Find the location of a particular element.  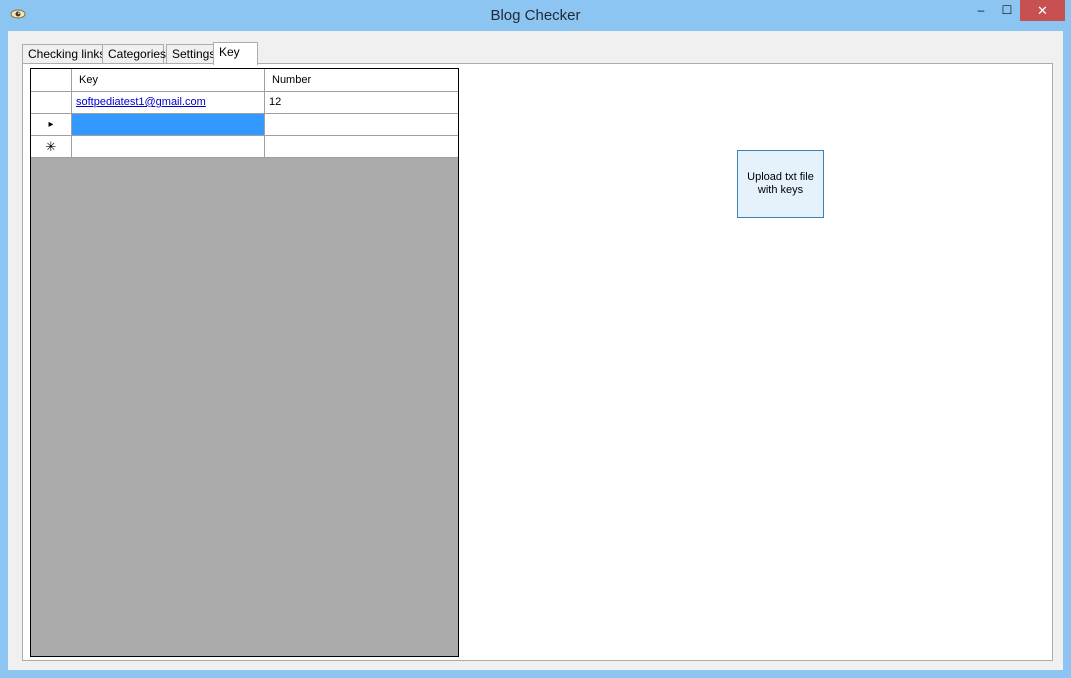

column-header-key: Key is located at coordinates (168, 80).